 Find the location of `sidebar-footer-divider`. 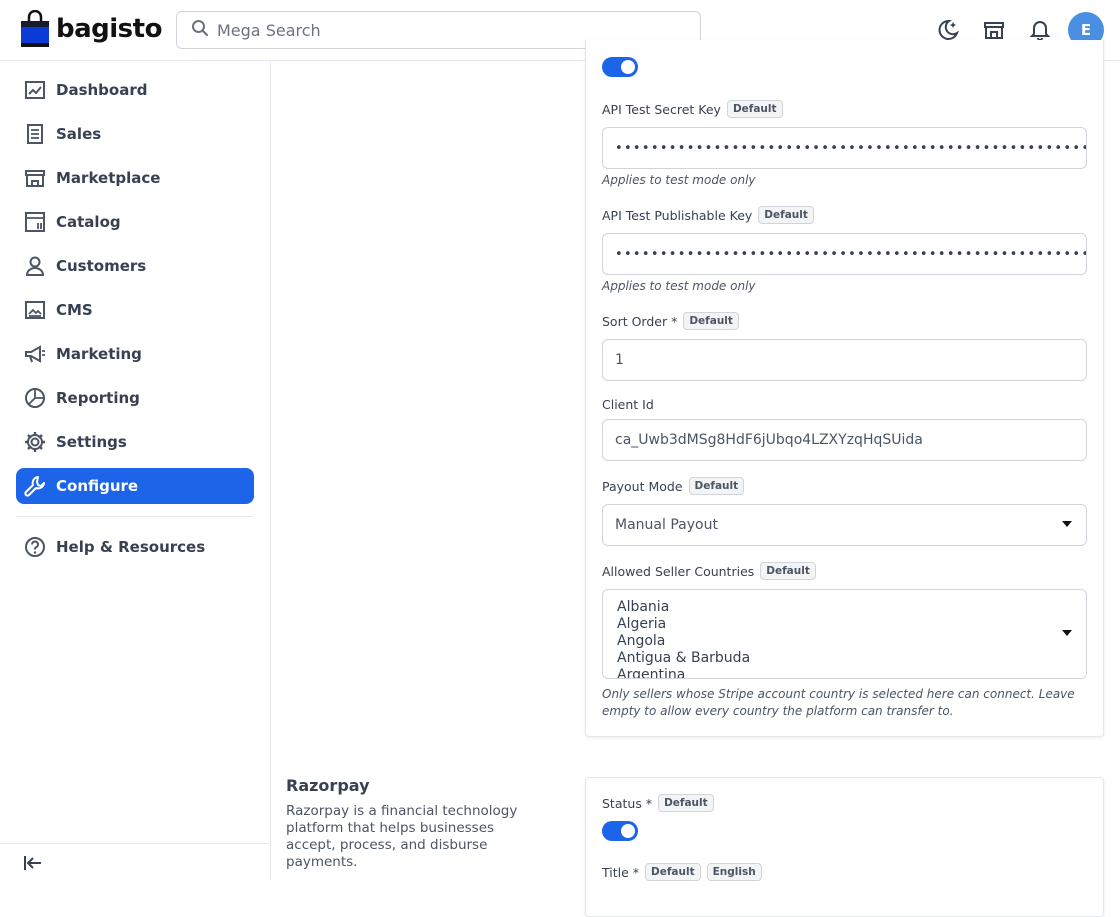

sidebar-footer-divider is located at coordinates (135, 843).